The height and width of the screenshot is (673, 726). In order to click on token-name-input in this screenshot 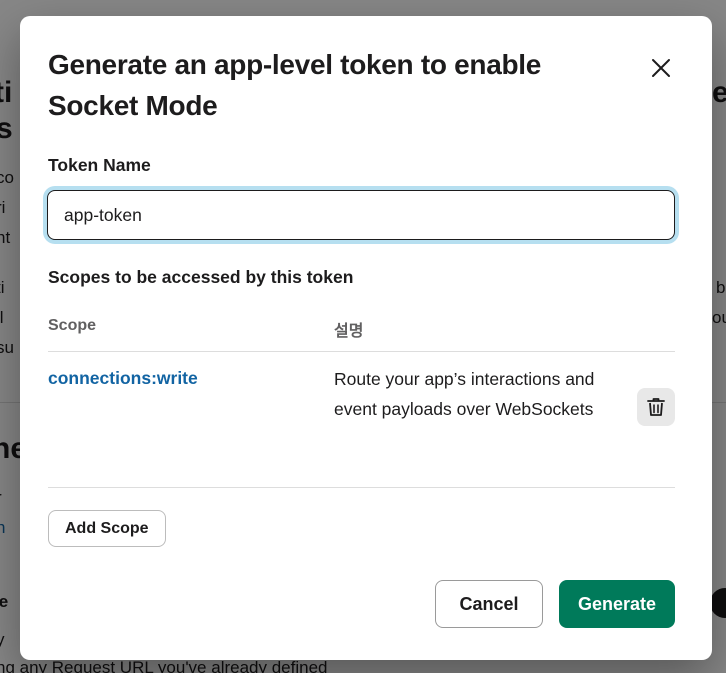, I will do `click(361, 215)`.